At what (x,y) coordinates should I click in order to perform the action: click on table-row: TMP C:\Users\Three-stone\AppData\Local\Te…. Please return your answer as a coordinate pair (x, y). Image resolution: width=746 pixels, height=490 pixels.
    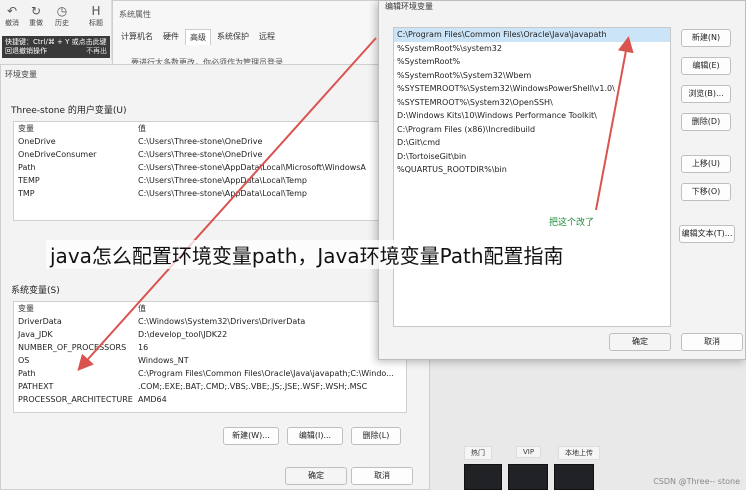
    Looking at the image, I should click on (210, 193).